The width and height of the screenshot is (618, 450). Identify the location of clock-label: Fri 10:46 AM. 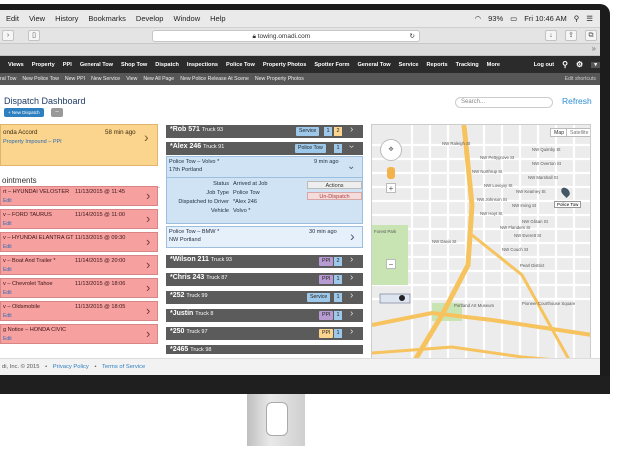
(545, 18).